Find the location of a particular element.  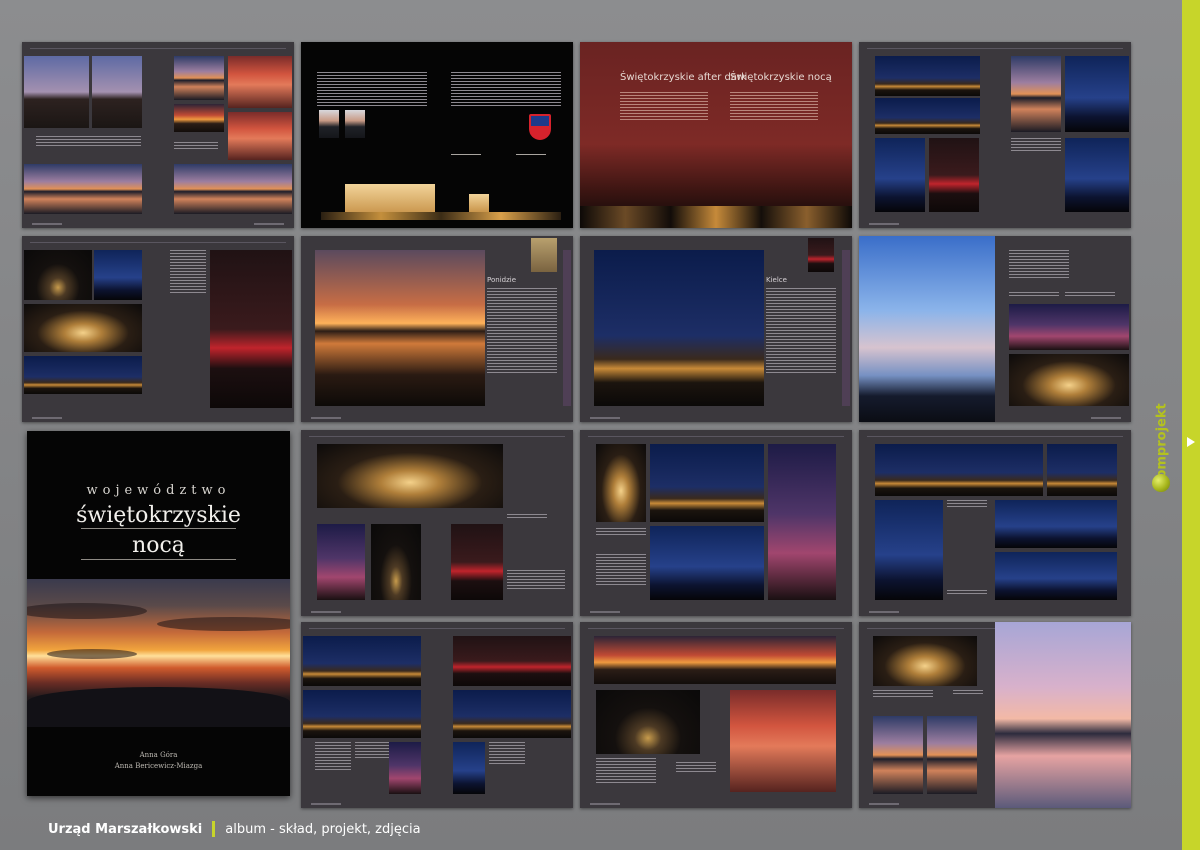

photo-blue-hour is located at coordinates (118, 275).